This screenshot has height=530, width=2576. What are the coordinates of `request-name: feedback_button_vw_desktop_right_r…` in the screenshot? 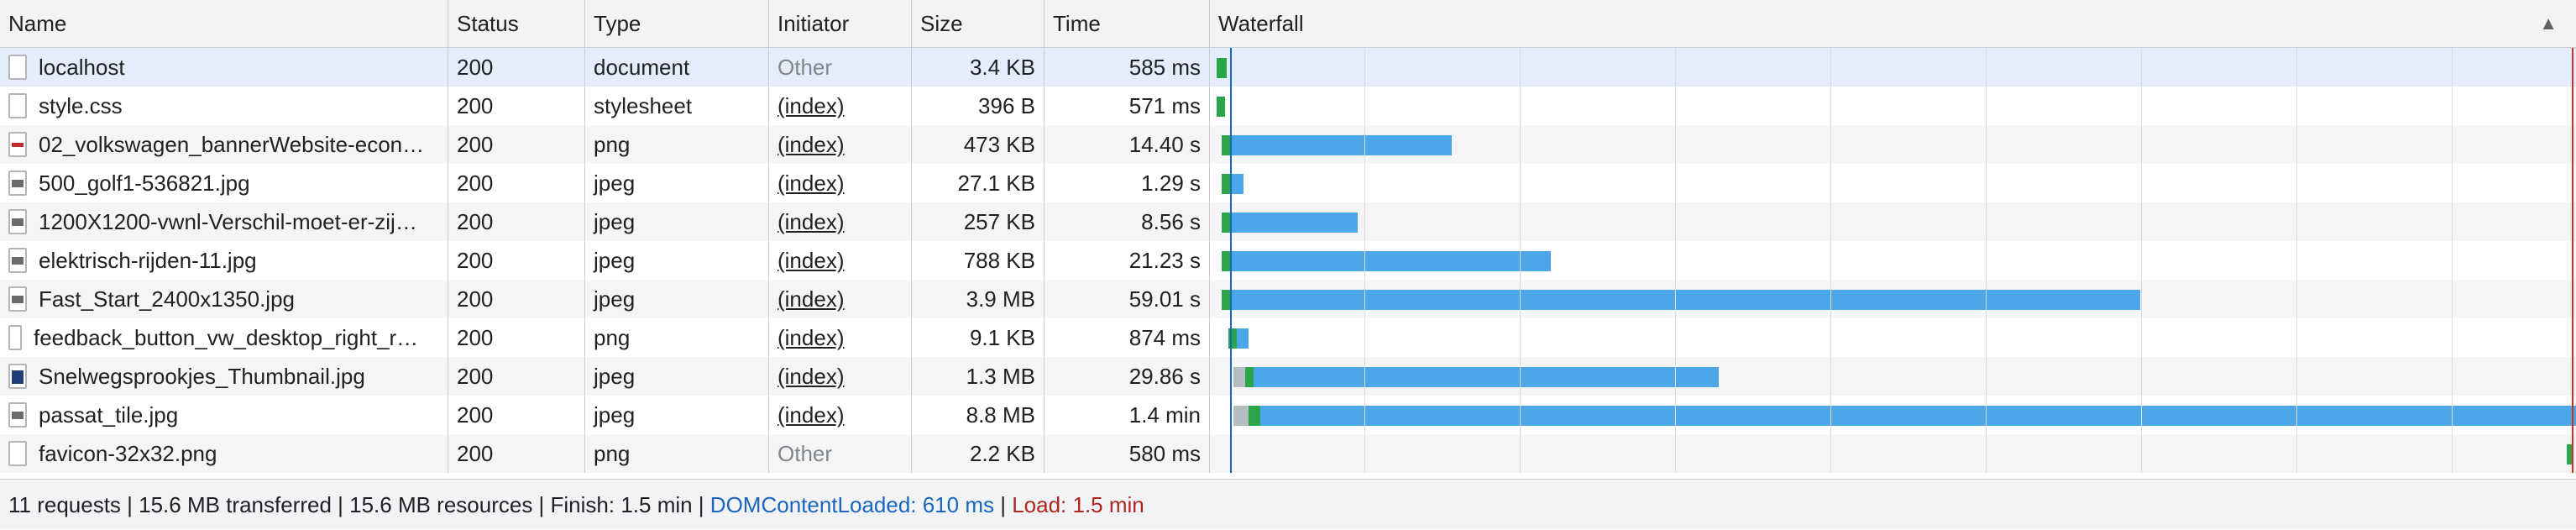 It's located at (226, 337).